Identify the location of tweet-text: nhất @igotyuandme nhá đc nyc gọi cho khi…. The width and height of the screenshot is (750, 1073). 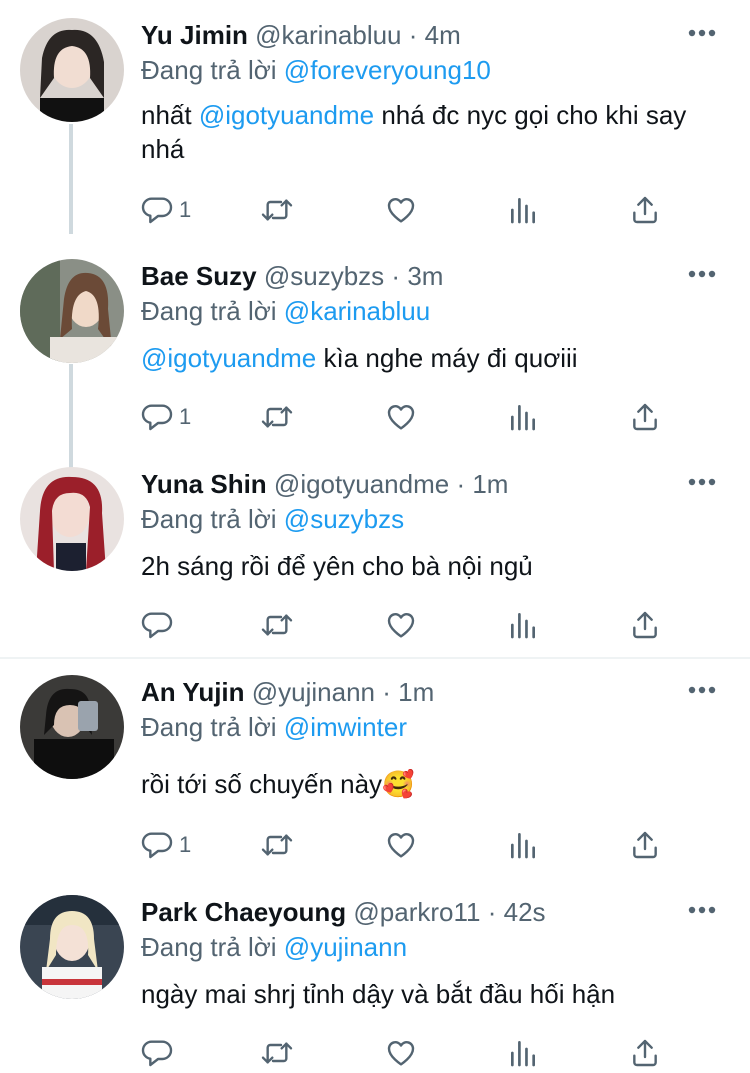
(431, 132).